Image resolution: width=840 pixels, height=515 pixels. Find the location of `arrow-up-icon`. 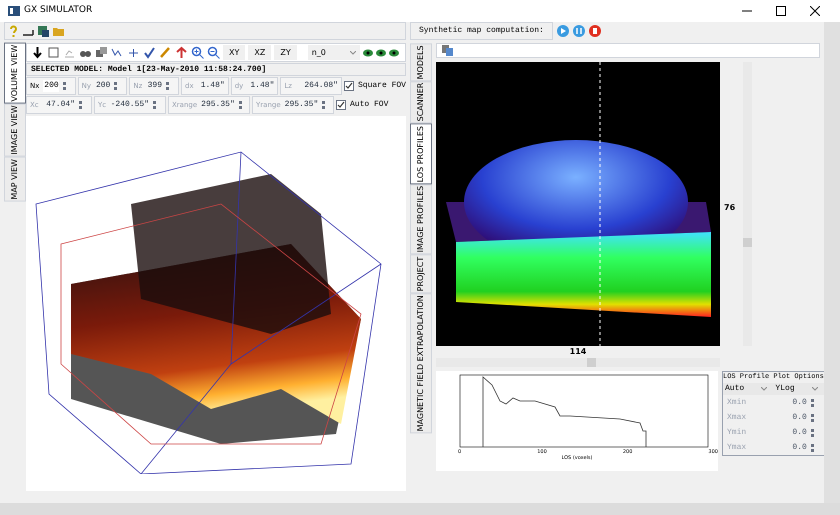

arrow-up-icon is located at coordinates (181, 52).